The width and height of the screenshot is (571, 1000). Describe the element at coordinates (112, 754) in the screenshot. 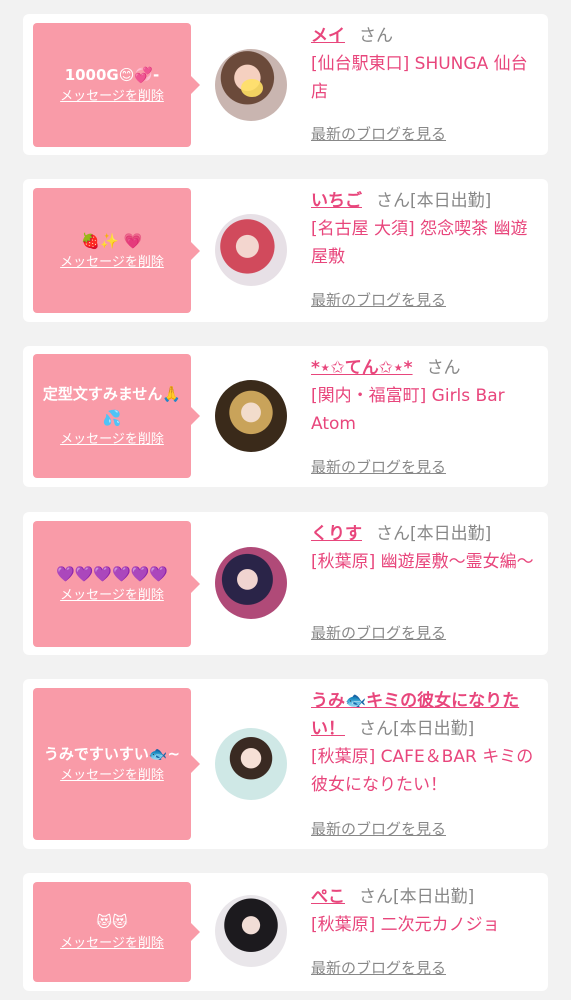

I see `message-text: うみですいすい🐟~` at that location.